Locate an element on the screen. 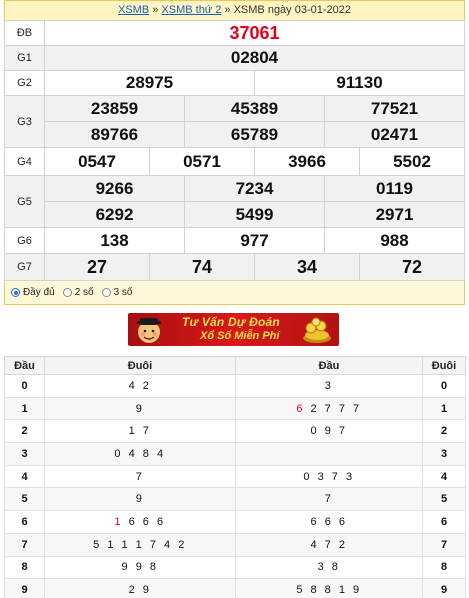  loto-key: 0 is located at coordinates (444, 386).